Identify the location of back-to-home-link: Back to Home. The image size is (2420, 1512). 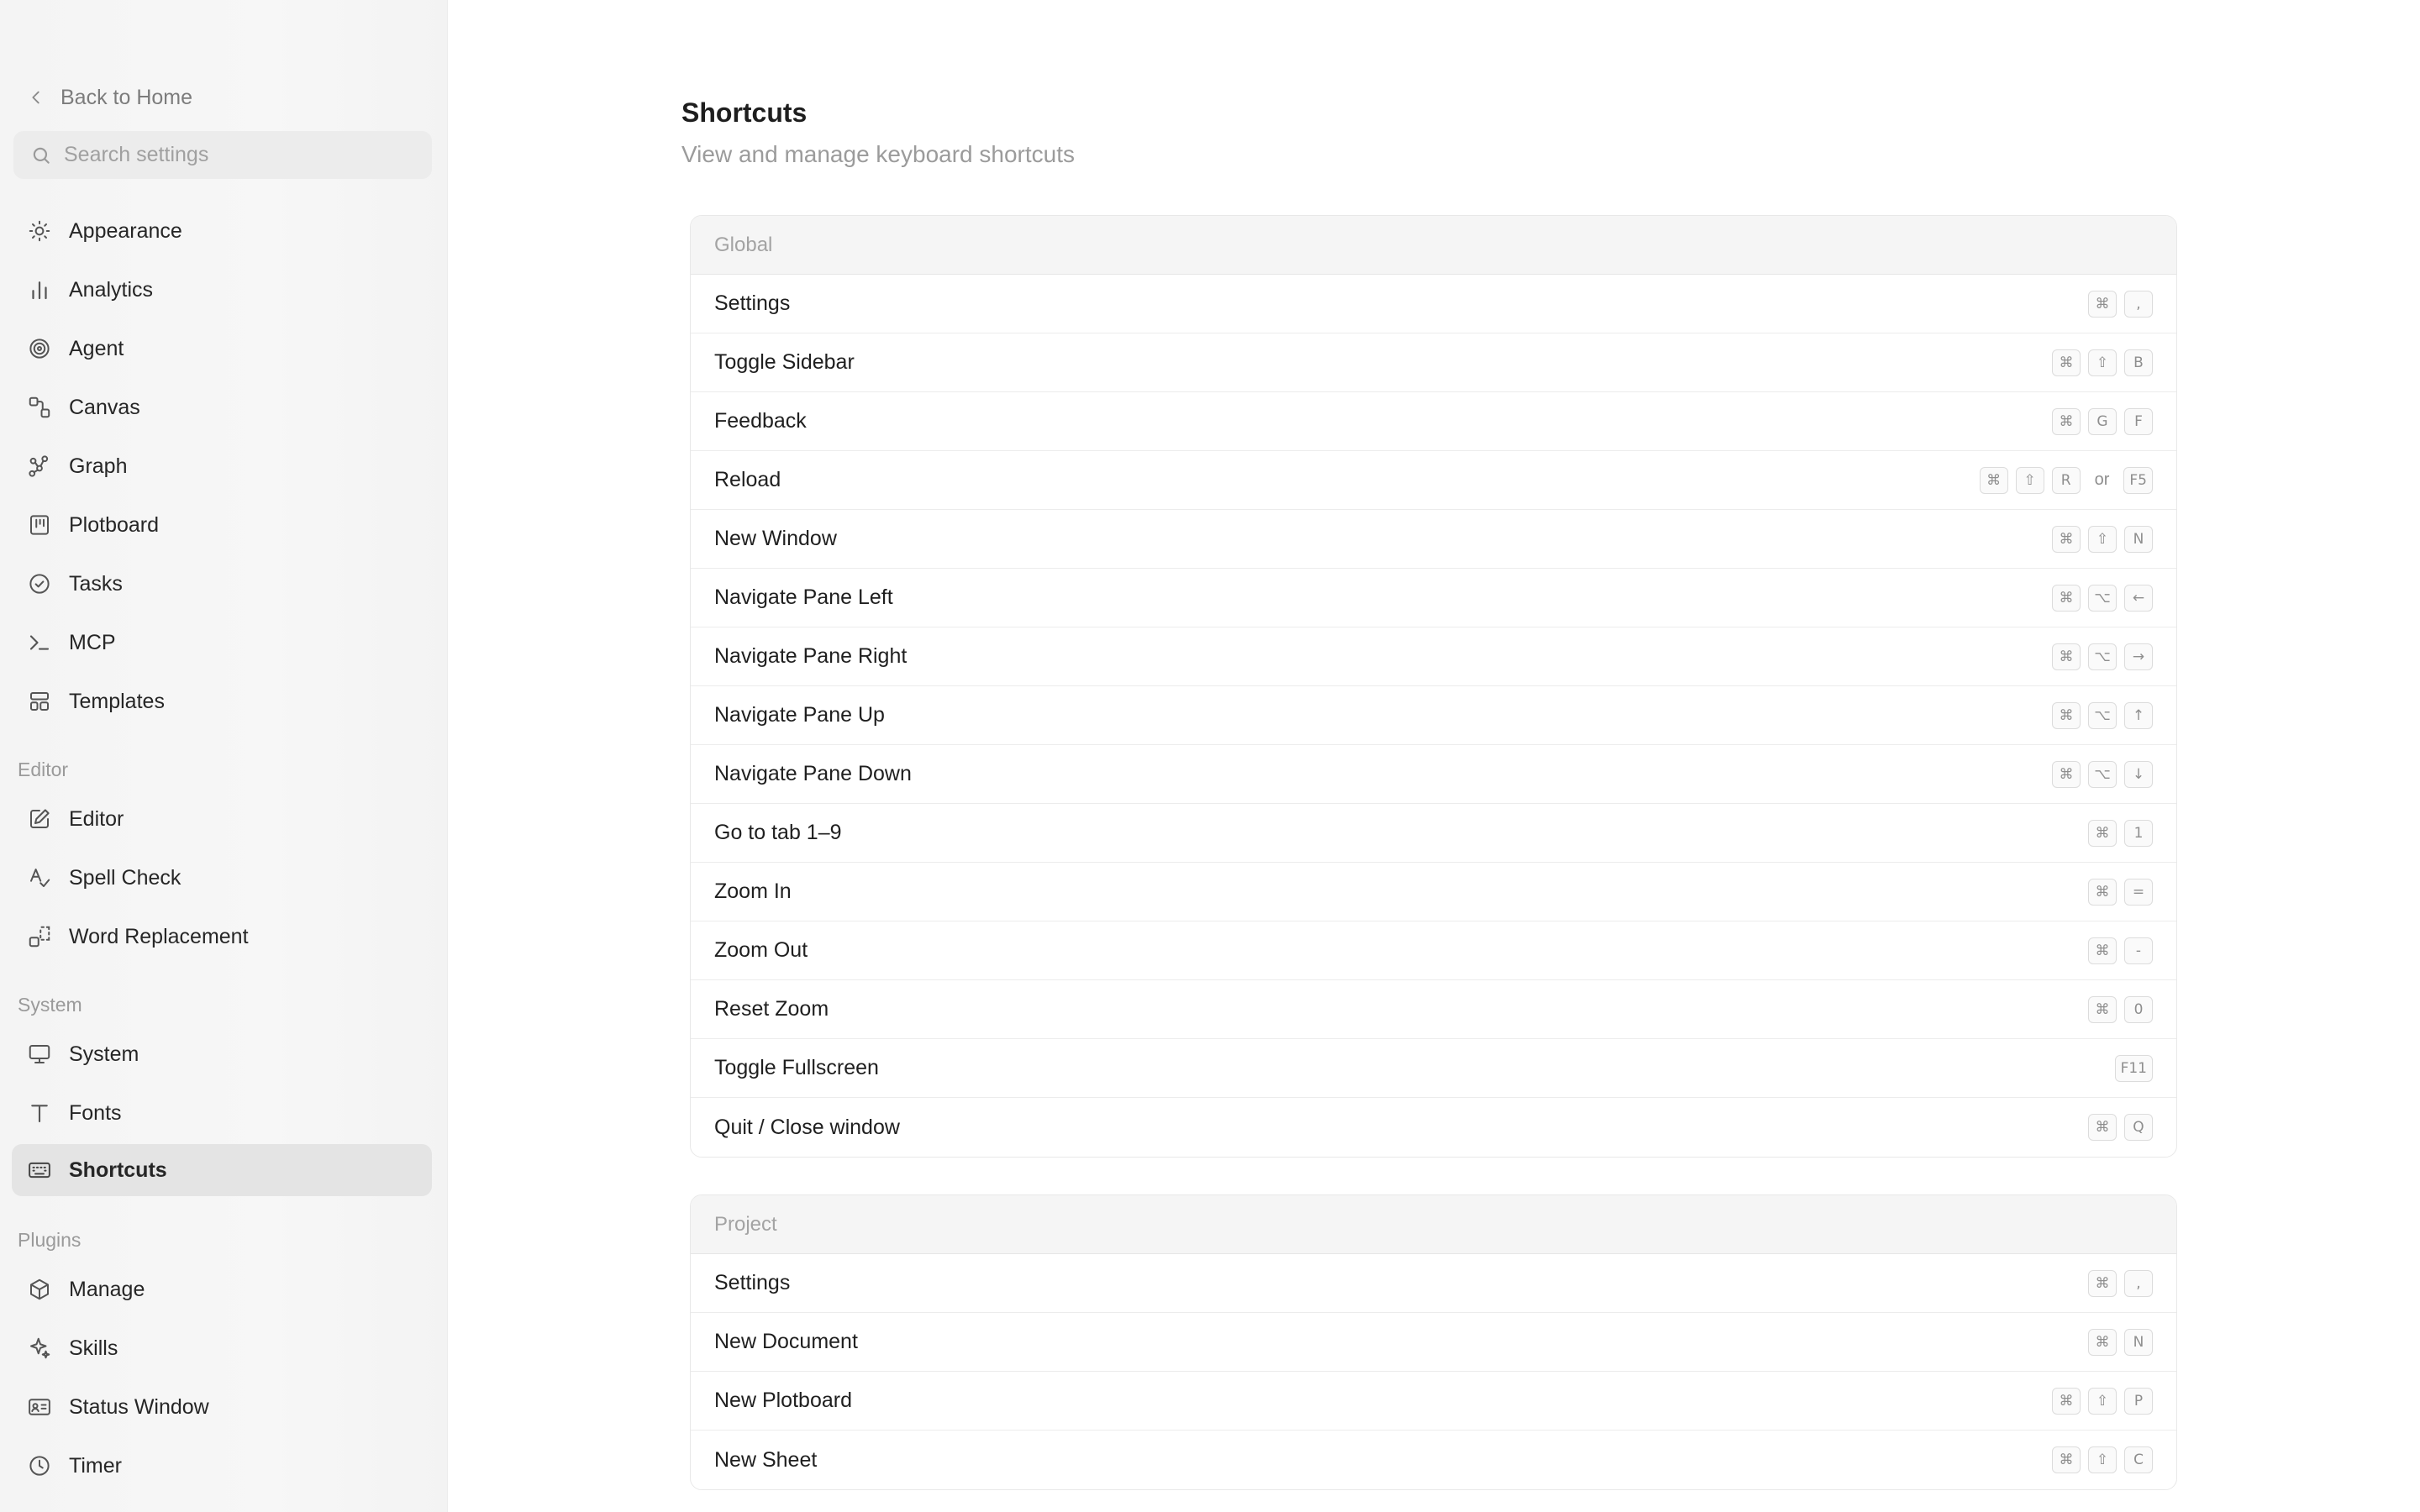
(109, 97).